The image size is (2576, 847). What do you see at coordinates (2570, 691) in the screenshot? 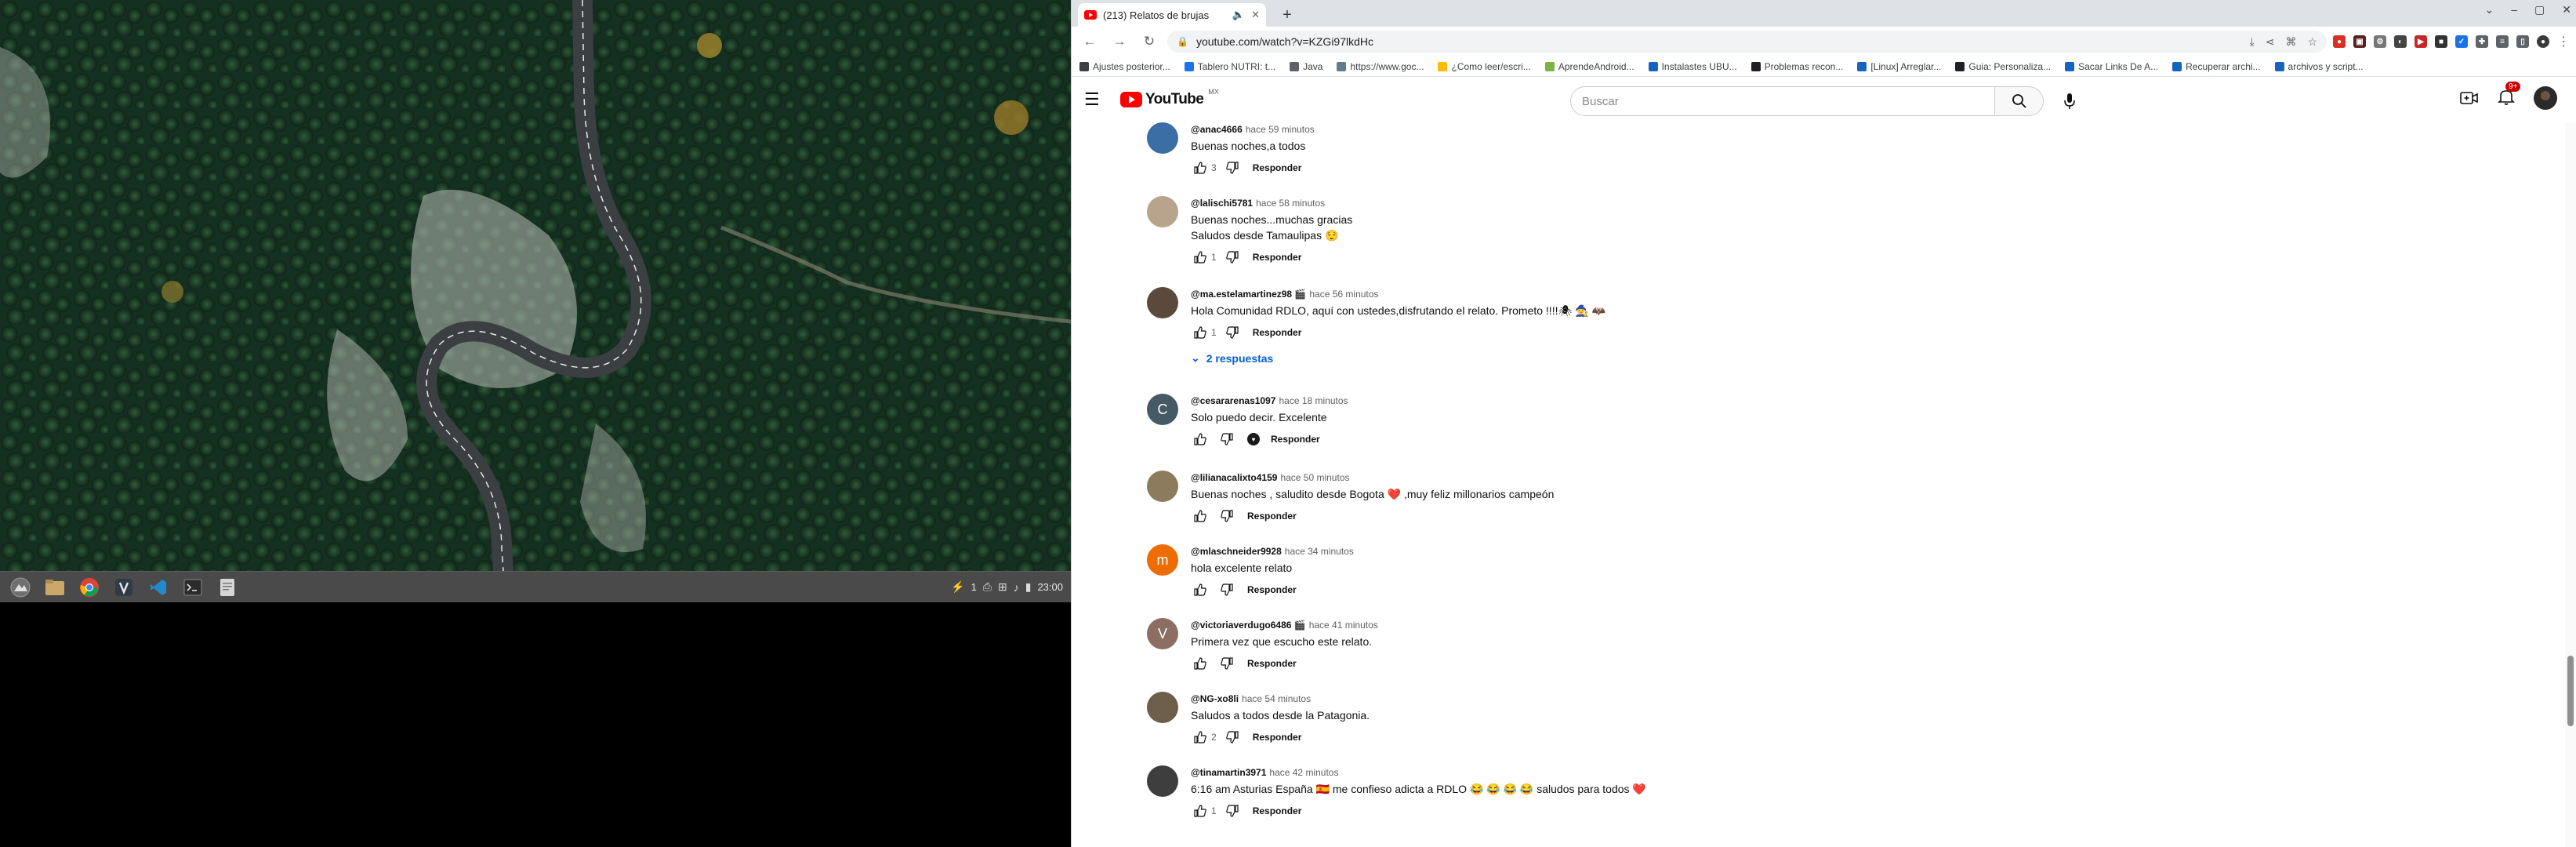
I see `scrollbar-thumb` at bounding box center [2570, 691].